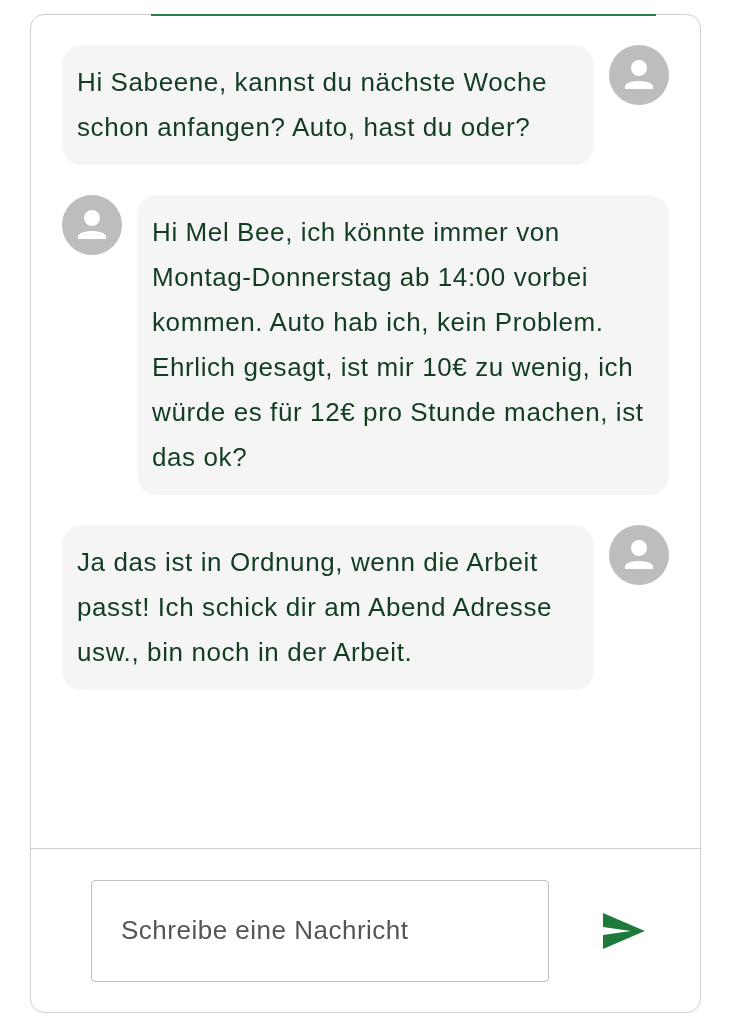 This screenshot has width=731, height=1024. Describe the element at coordinates (624, 930) in the screenshot. I see `send-icon` at that location.